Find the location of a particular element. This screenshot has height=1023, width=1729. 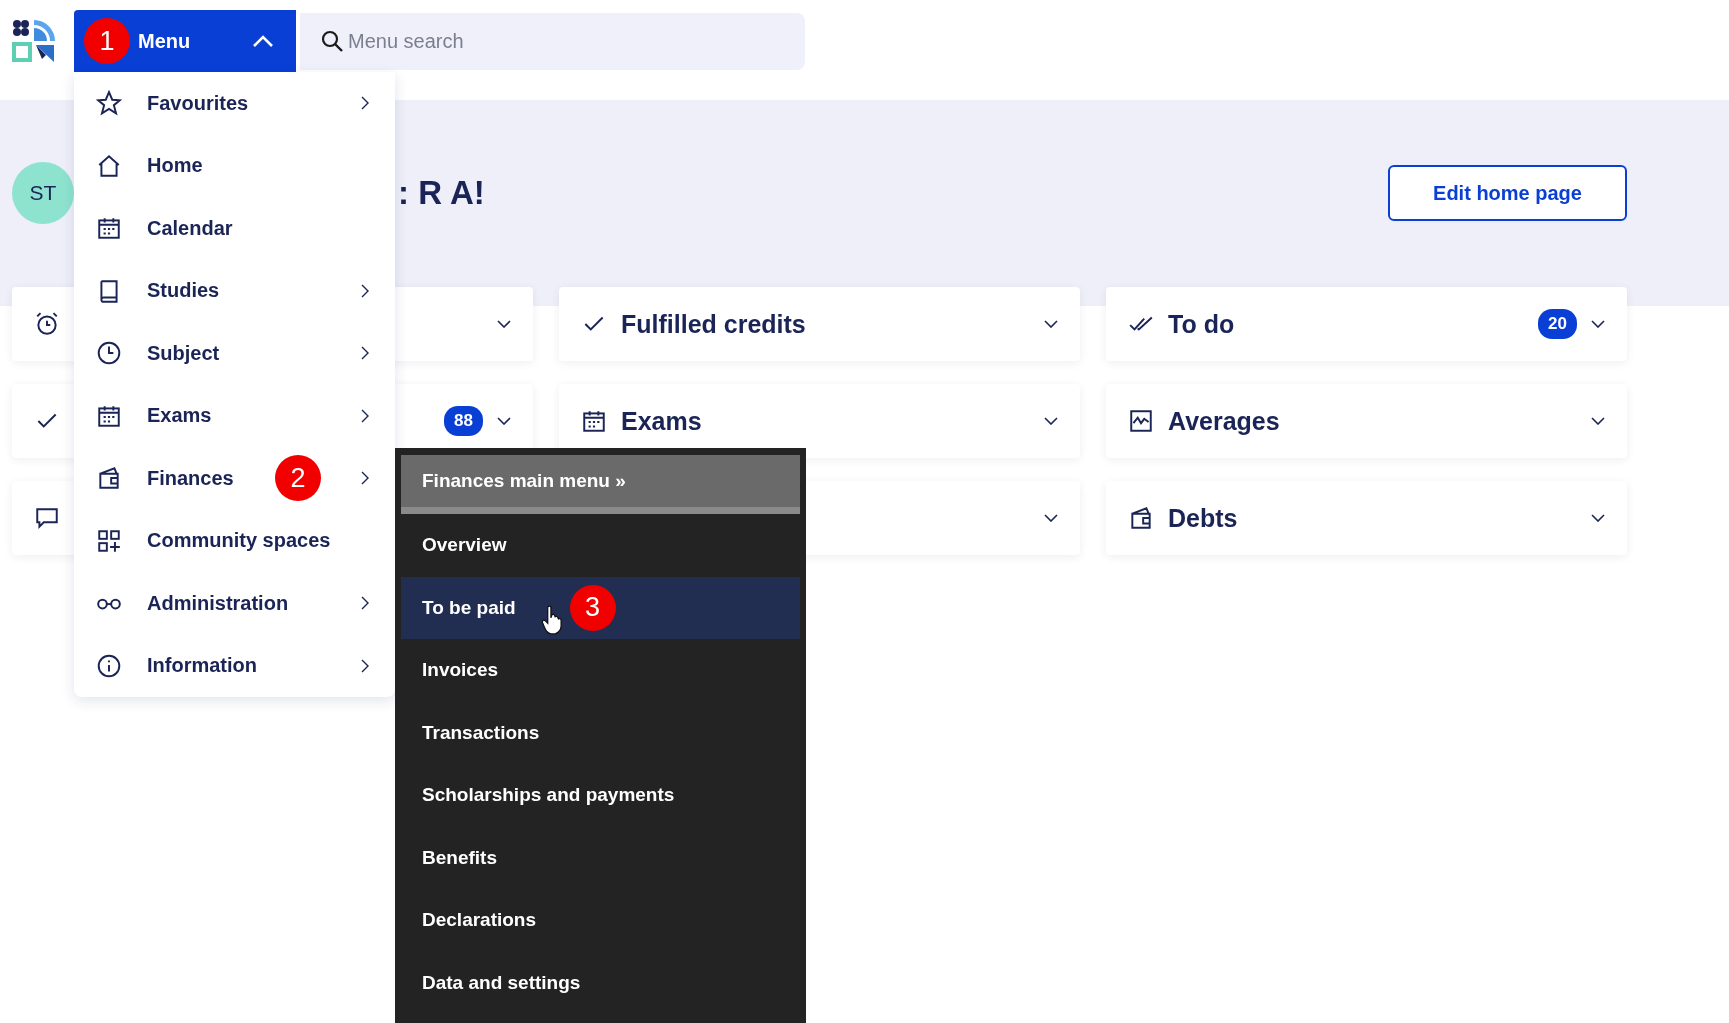

card-title: To do is located at coordinates (1201, 324).